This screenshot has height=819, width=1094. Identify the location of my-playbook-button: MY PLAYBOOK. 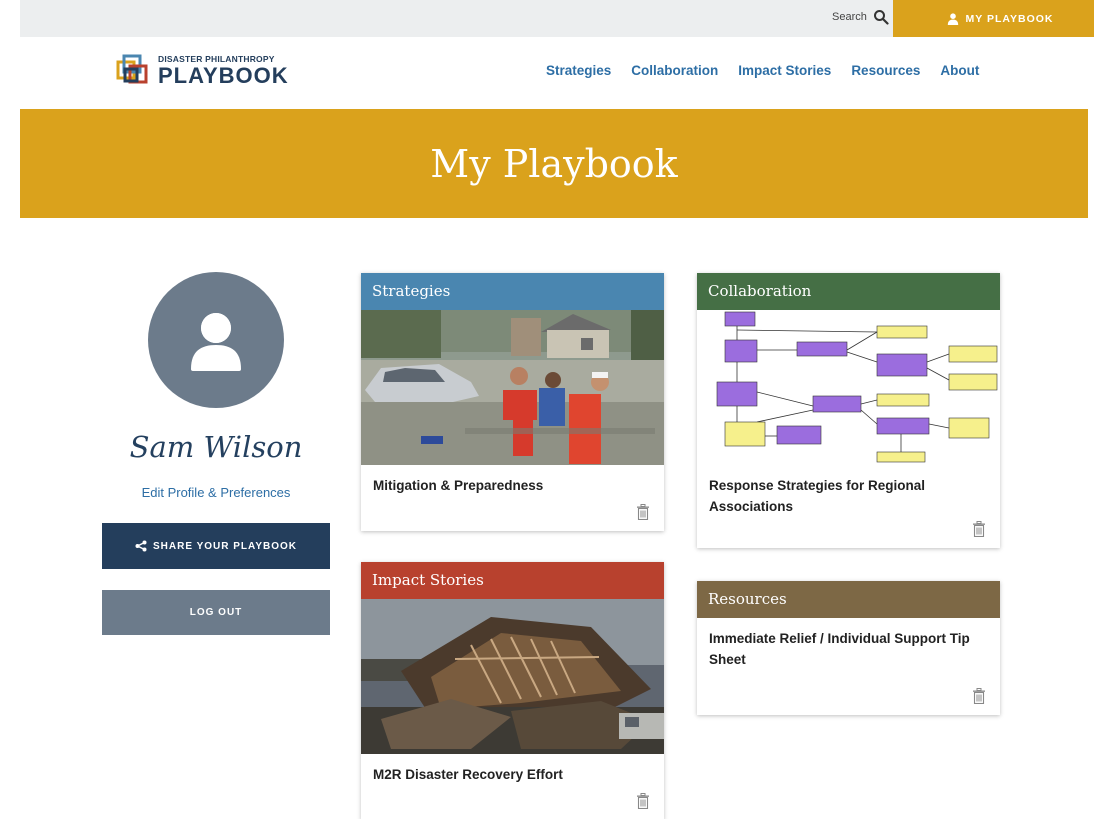
(993, 18).